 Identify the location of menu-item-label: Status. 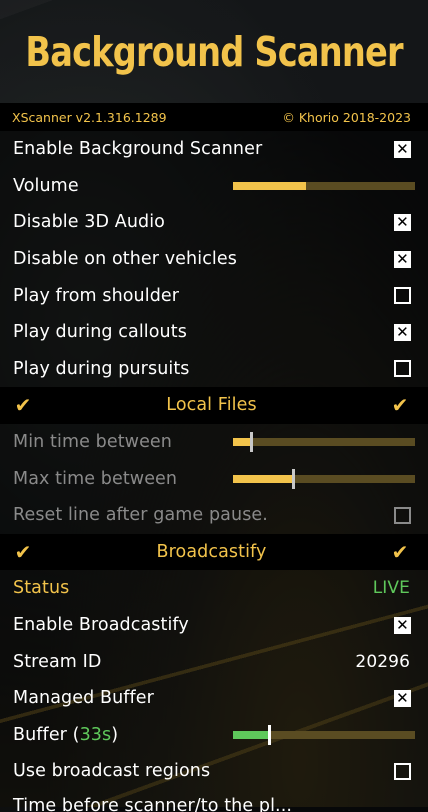
(41, 588).